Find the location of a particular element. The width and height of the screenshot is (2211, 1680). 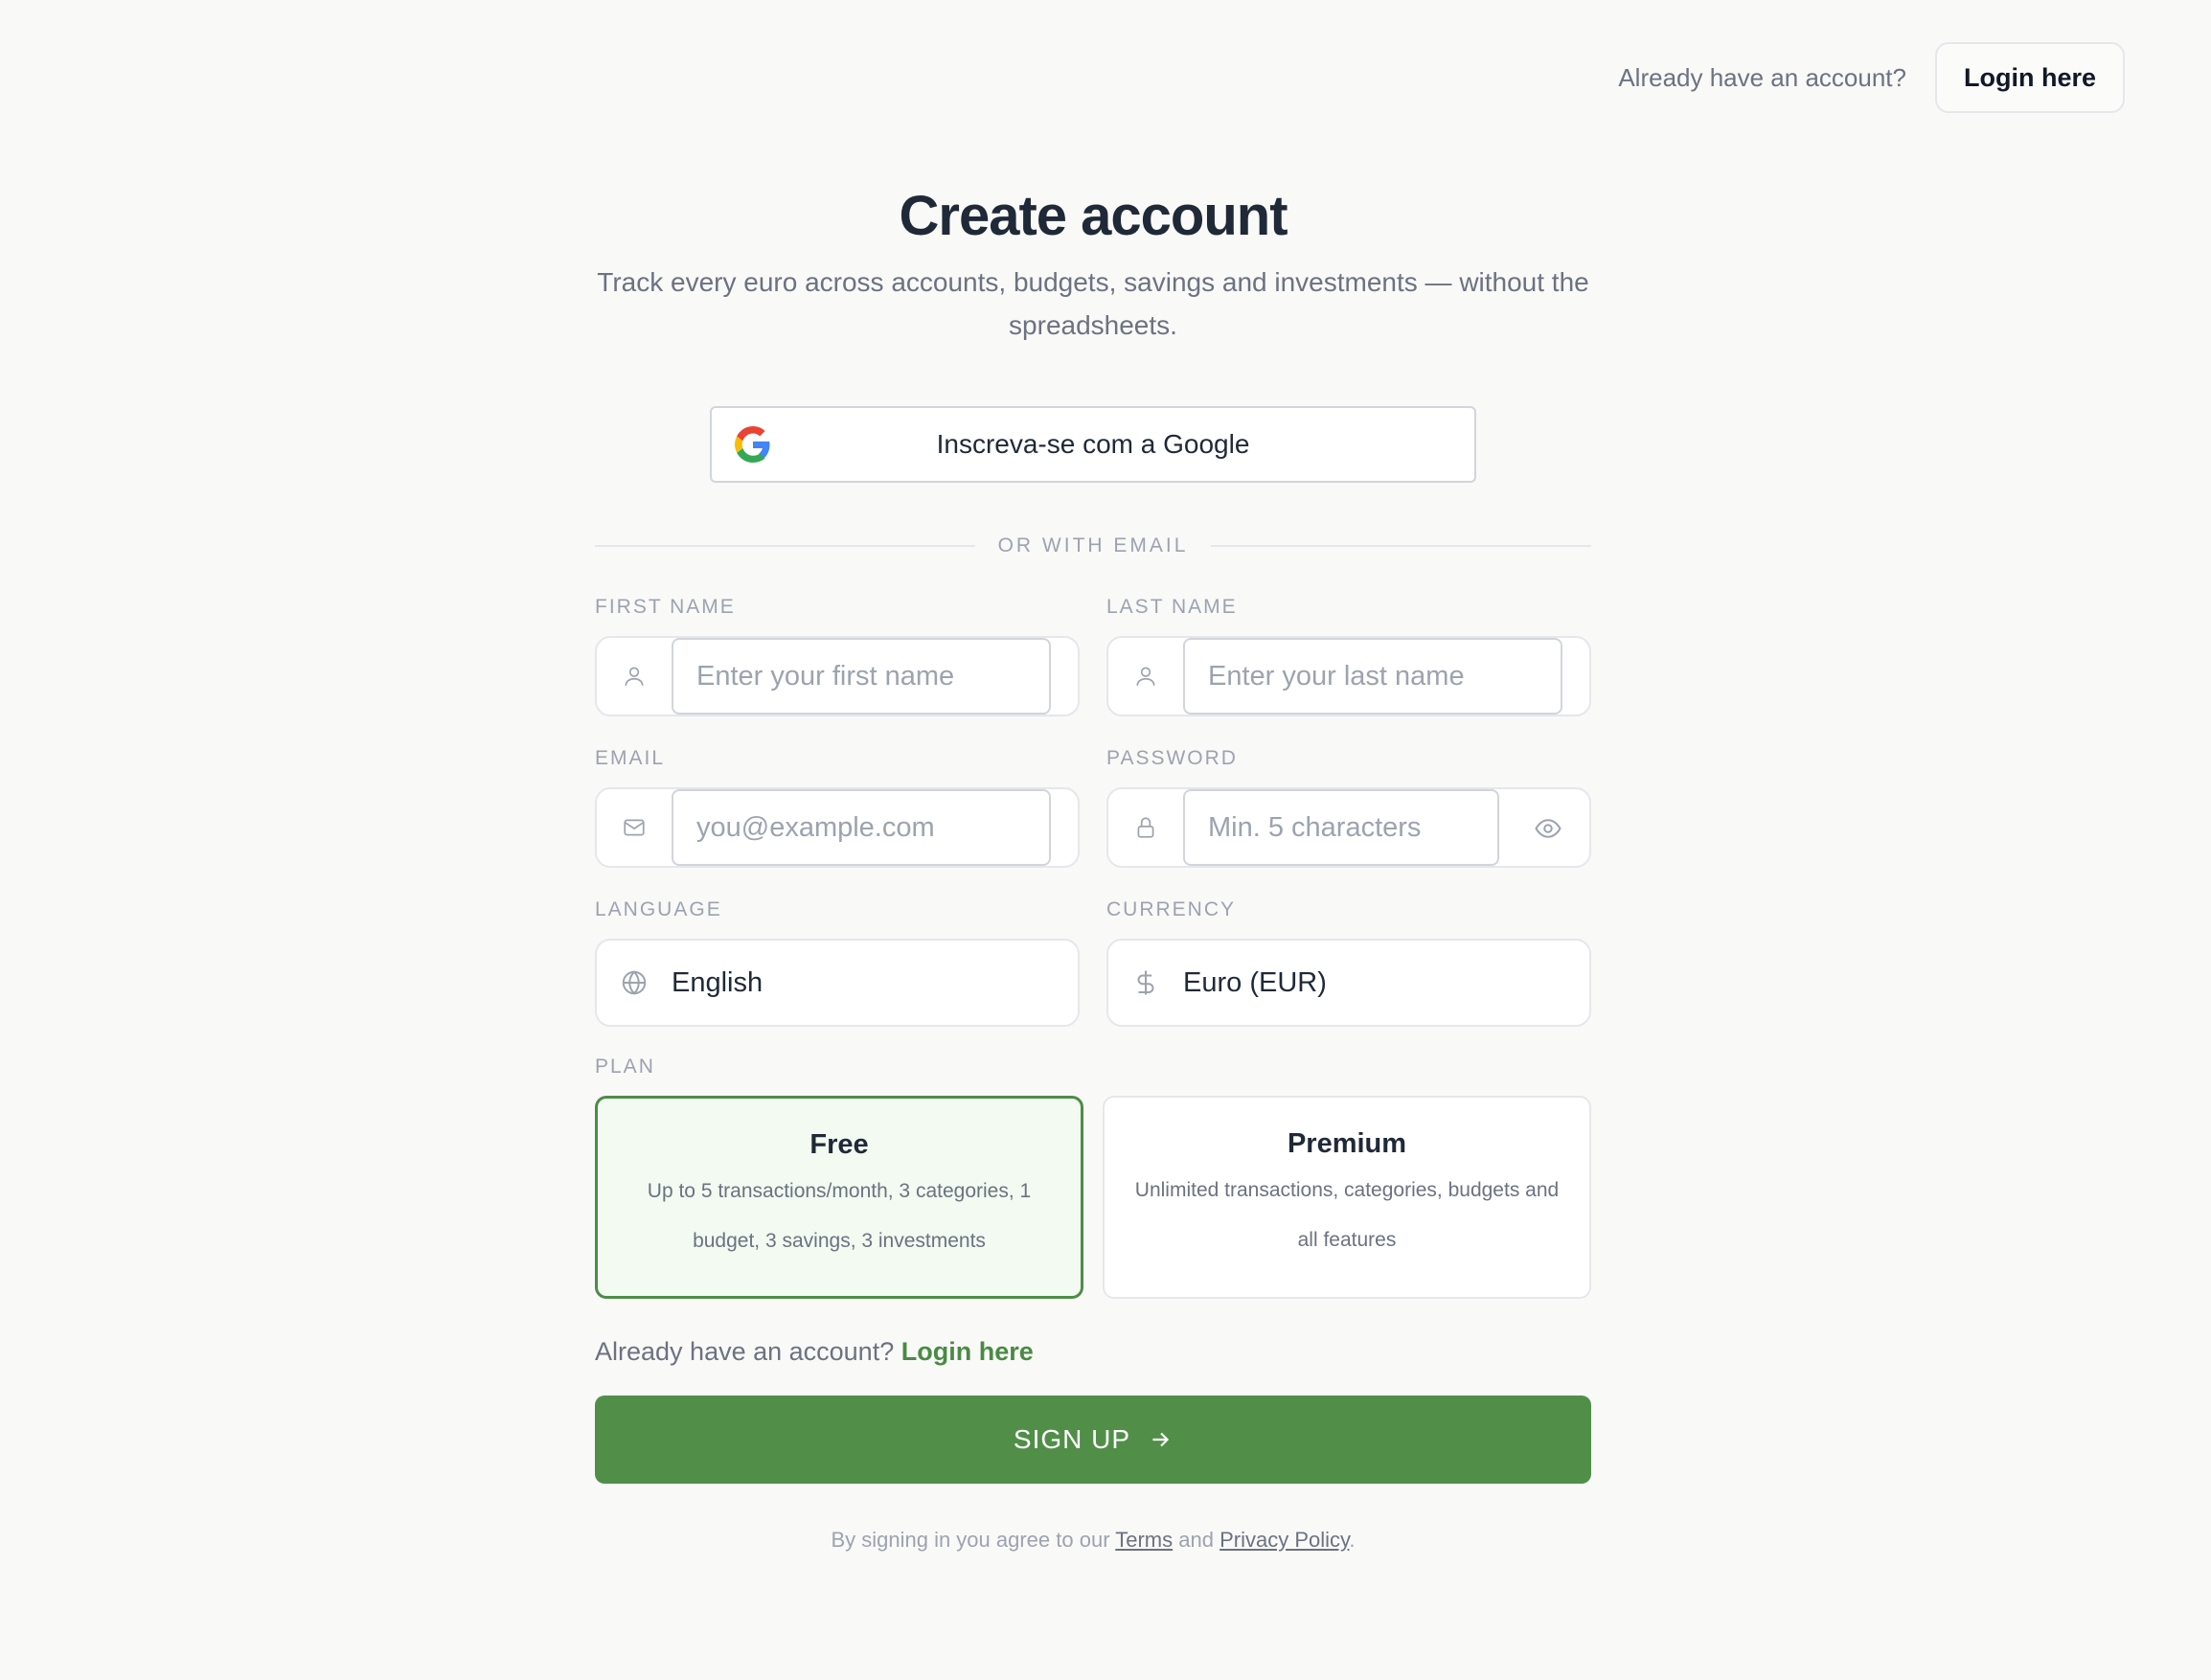

first-name-input is located at coordinates (872, 676).